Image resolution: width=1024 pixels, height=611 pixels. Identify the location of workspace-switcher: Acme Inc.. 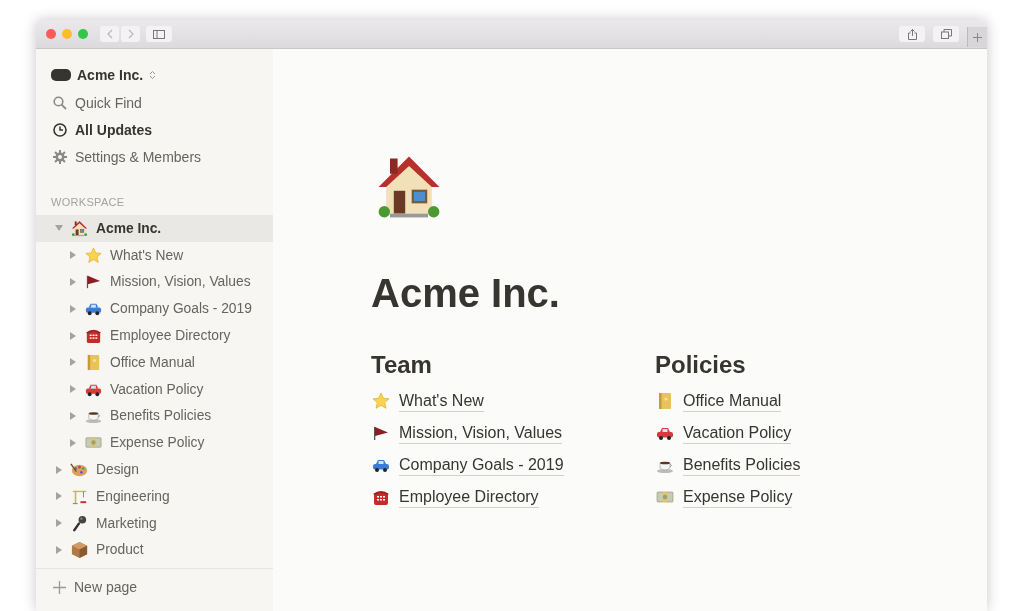
(154, 75).